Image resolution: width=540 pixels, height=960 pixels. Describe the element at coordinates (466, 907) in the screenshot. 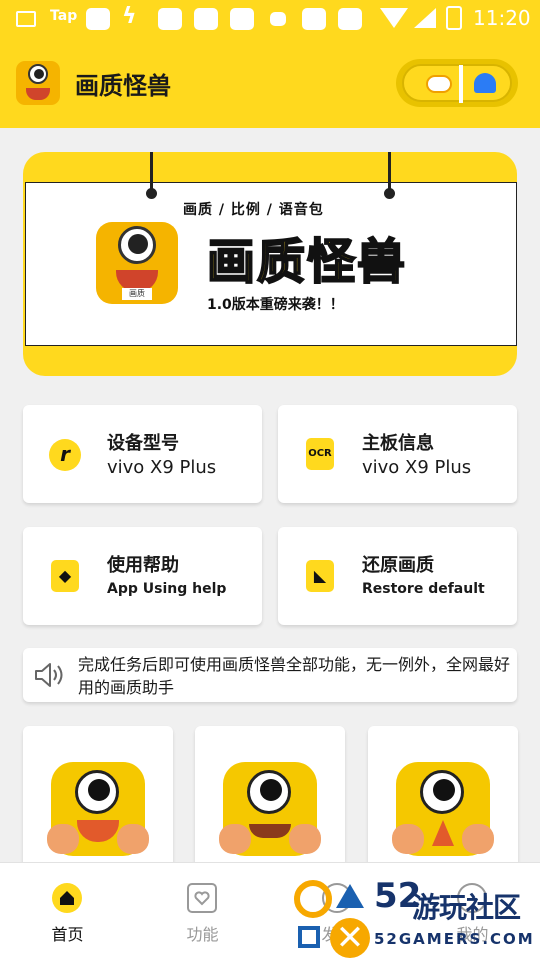

I see `watermark-name: 游玩社区` at that location.